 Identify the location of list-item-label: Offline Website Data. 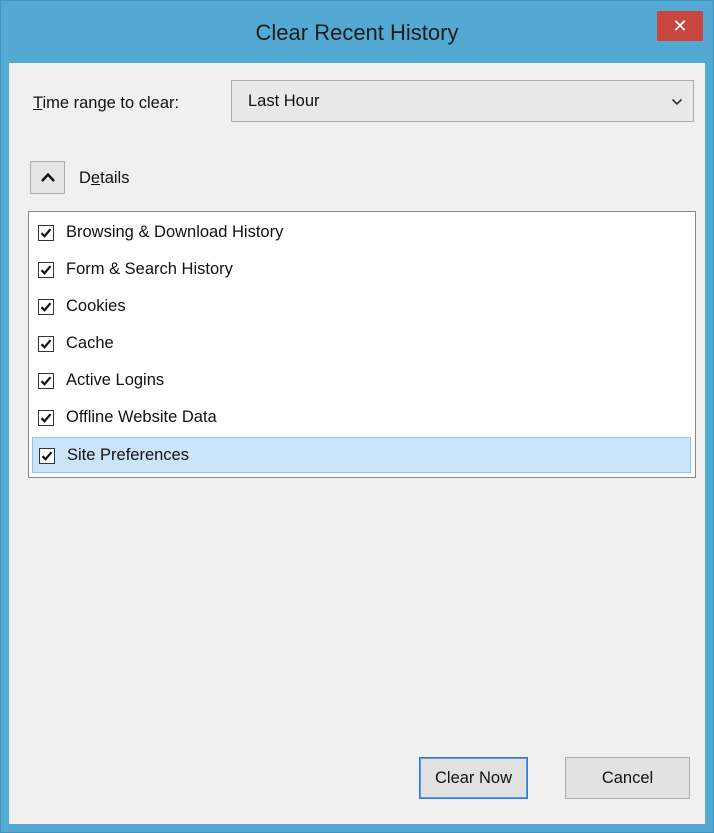
(141, 417).